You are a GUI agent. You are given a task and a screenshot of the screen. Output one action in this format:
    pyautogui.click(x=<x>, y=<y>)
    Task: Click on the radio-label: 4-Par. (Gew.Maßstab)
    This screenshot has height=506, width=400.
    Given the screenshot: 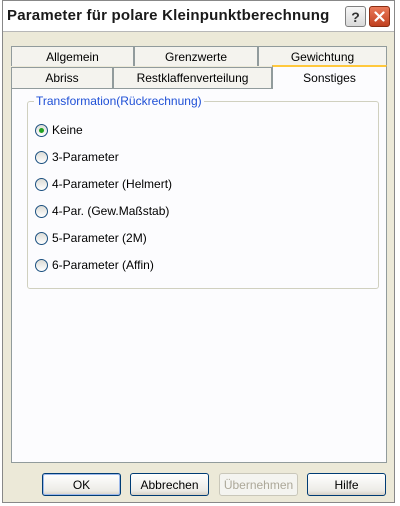 What is the action you would take?
    pyautogui.click(x=111, y=211)
    